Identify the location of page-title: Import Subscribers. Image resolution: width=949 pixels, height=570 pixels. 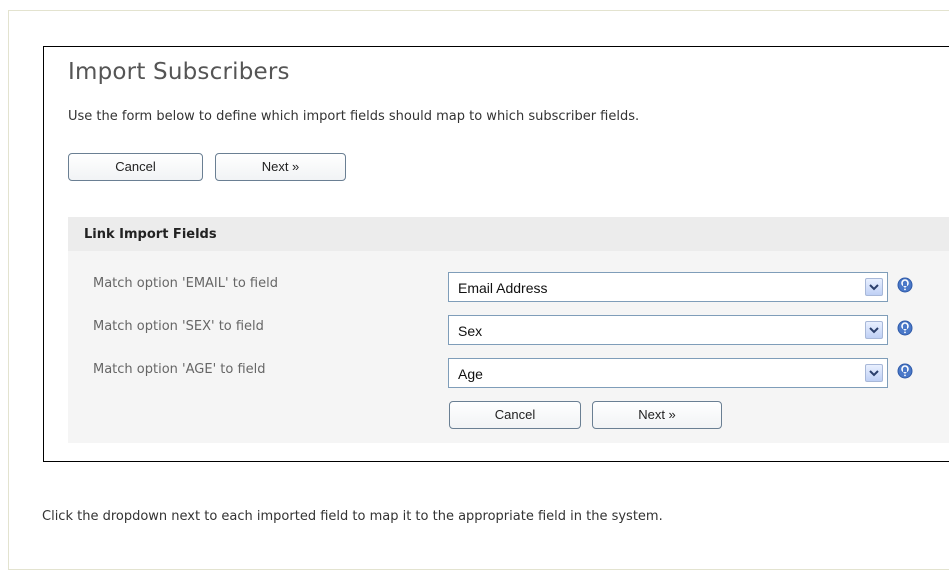
(179, 72).